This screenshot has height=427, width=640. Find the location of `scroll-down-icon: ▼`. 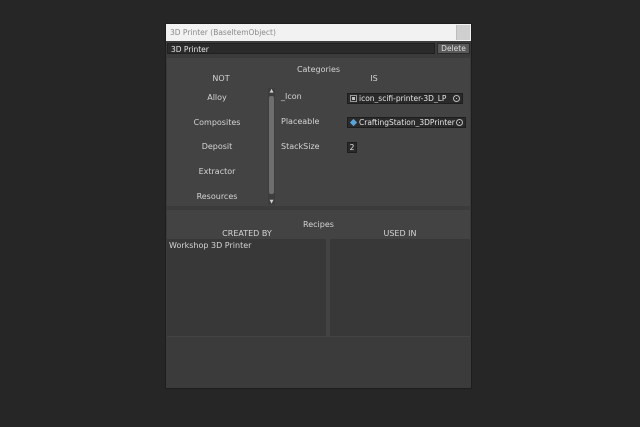

scroll-down-icon: ▼ is located at coordinates (271, 202).